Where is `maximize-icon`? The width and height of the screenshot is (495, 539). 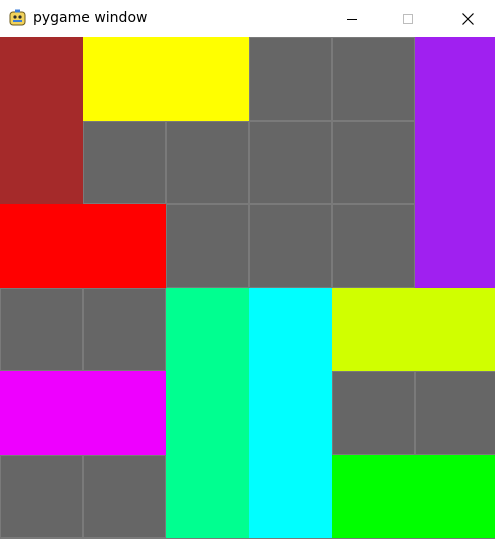
maximize-icon is located at coordinates (408, 18).